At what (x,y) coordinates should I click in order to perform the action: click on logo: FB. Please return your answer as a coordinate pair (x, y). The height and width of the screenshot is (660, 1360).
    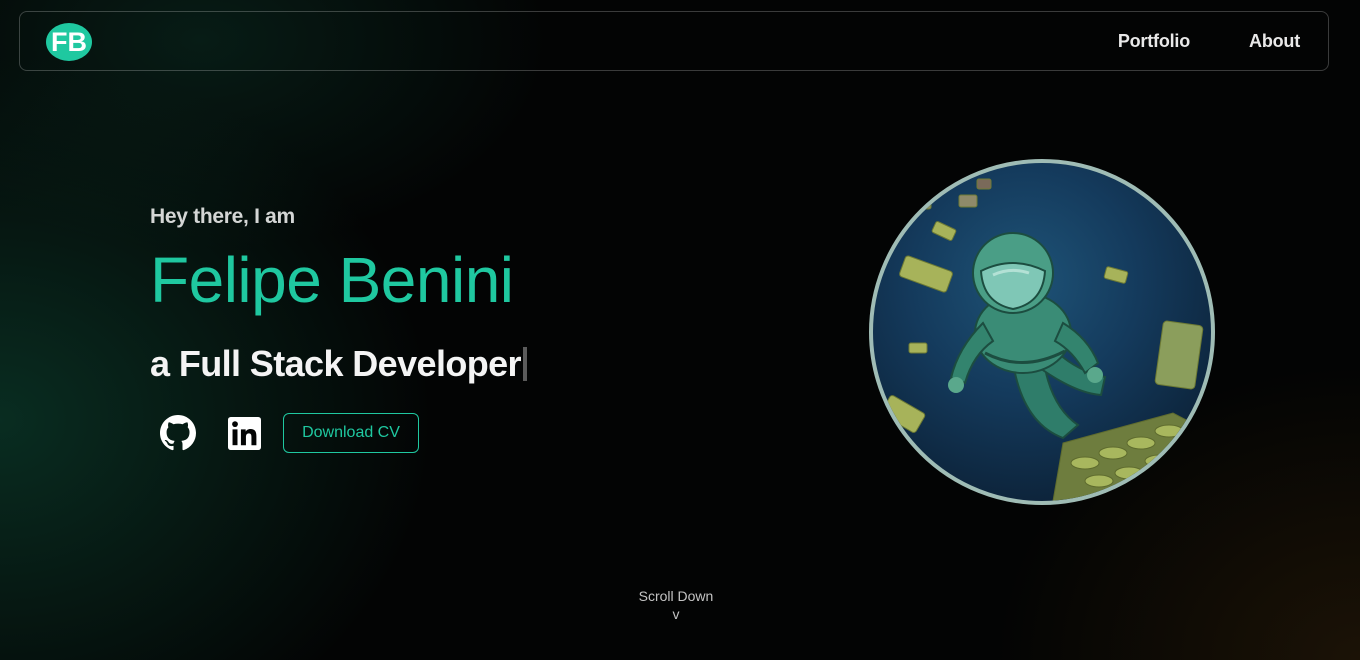
    Looking at the image, I should click on (69, 42).